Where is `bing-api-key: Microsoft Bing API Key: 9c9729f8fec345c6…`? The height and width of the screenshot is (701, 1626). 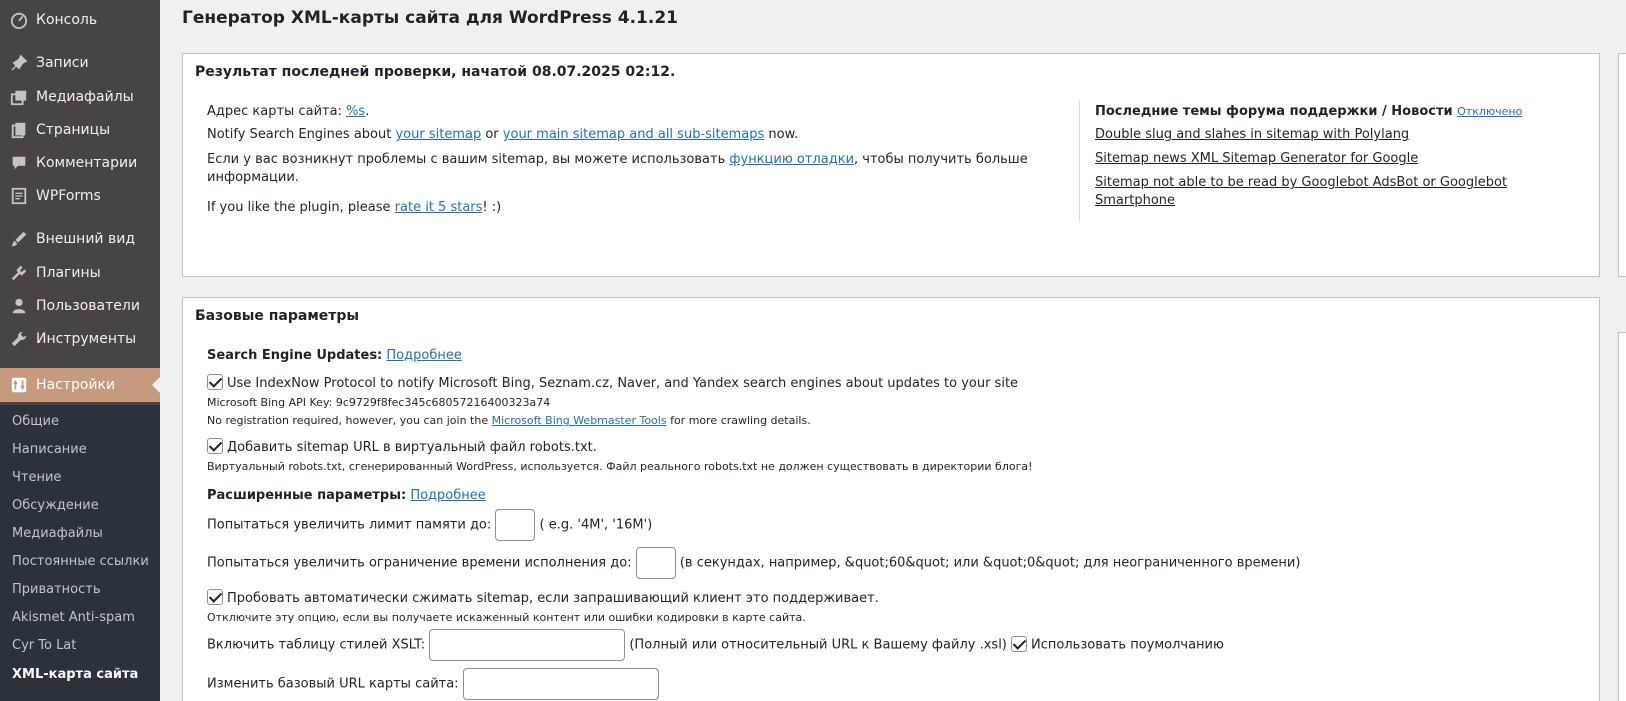
bing-api-key: Microsoft Bing API Key: 9c9729f8fec345c6… is located at coordinates (379, 402).